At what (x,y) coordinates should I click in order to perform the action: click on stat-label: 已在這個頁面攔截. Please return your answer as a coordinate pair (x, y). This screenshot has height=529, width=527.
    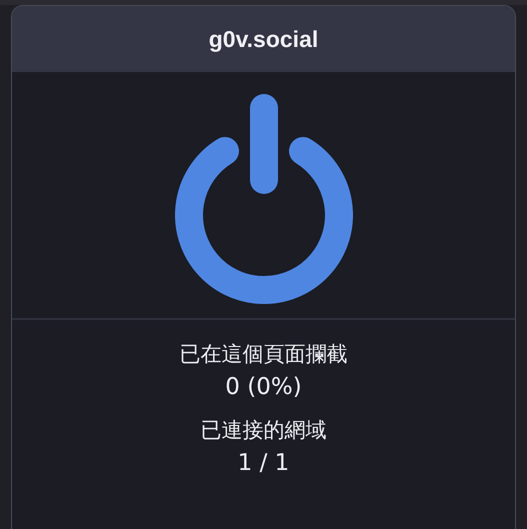
    Looking at the image, I should click on (264, 354).